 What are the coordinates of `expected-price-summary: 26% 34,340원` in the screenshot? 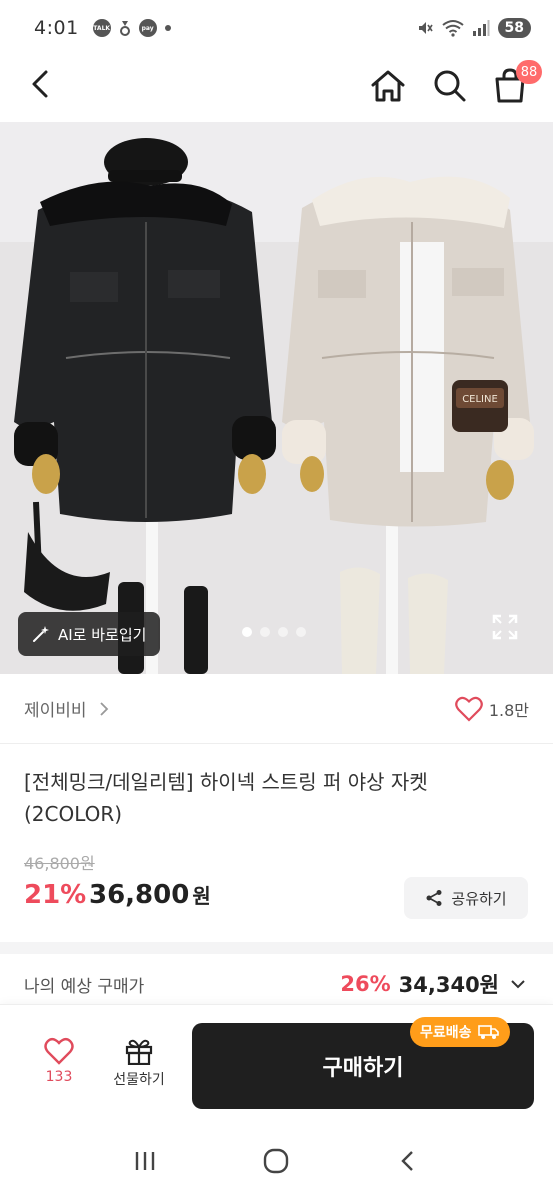 It's located at (434, 984).